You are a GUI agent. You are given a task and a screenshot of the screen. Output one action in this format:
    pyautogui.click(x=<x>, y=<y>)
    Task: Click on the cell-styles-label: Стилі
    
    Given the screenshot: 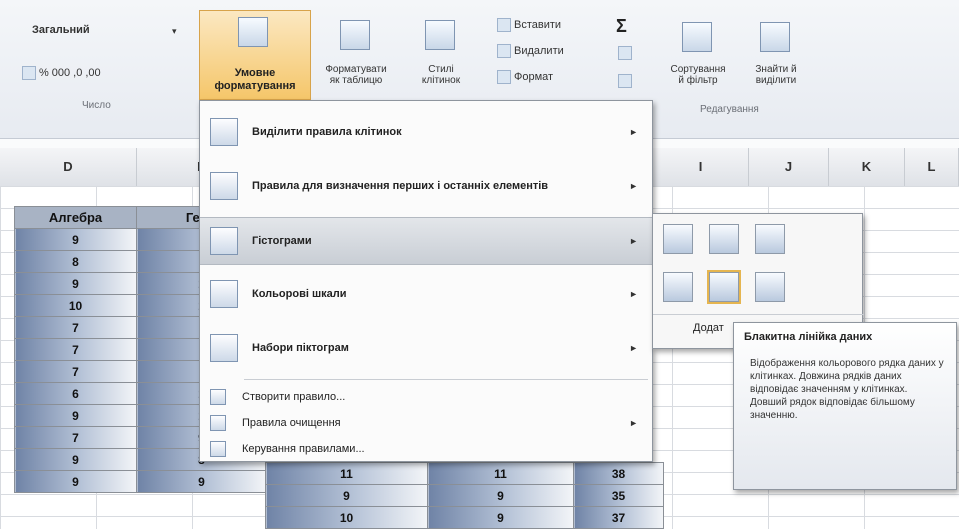 What is the action you would take?
    pyautogui.click(x=441, y=69)
    